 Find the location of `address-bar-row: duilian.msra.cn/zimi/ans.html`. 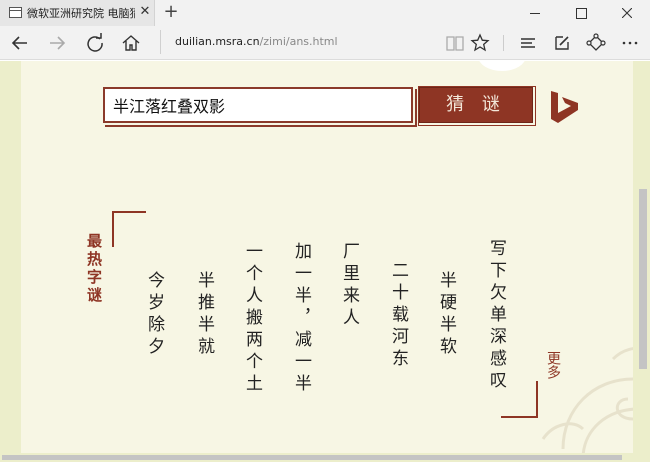

address-bar-row: duilian.msra.cn/zimi/ans.html is located at coordinates (325, 43).